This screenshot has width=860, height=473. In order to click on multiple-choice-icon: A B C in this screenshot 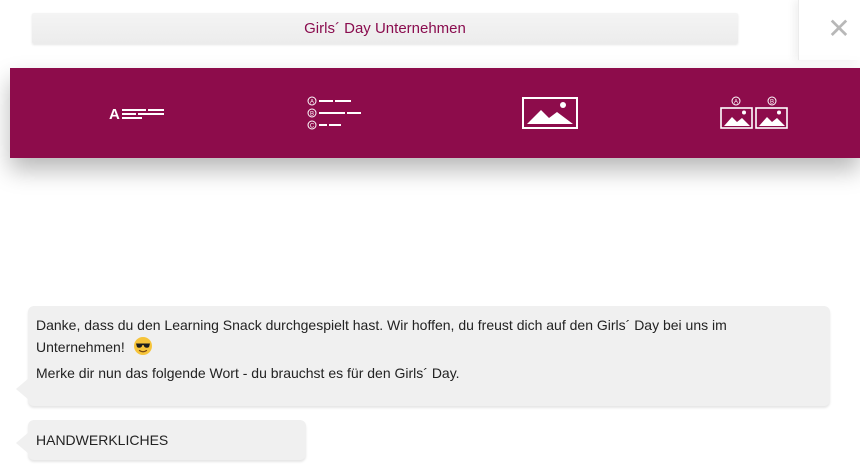, I will do `click(334, 113)`.